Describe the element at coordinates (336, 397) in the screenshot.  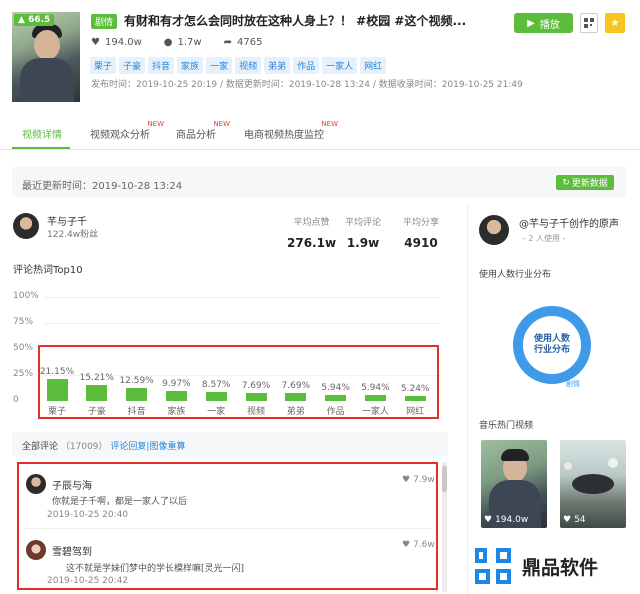
I see `bar-作品` at that location.